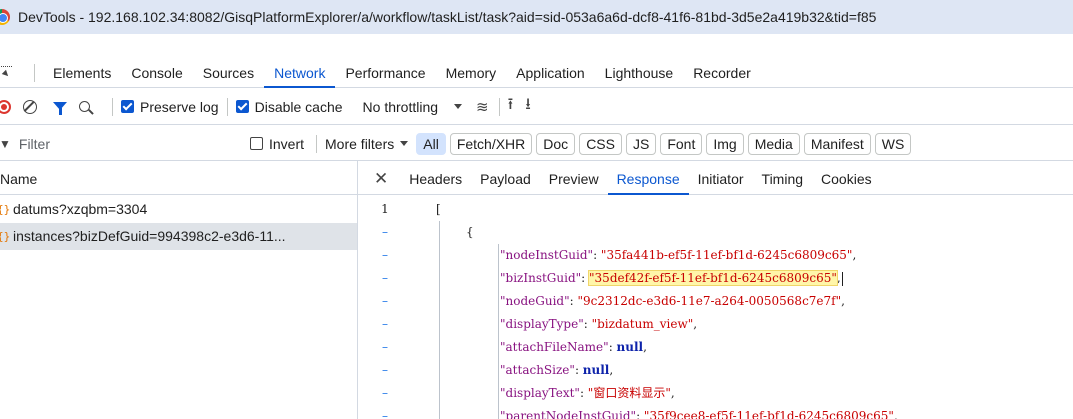  What do you see at coordinates (178, 209) in the screenshot?
I see `request-row: {} datums?xzqbm=3304` at bounding box center [178, 209].